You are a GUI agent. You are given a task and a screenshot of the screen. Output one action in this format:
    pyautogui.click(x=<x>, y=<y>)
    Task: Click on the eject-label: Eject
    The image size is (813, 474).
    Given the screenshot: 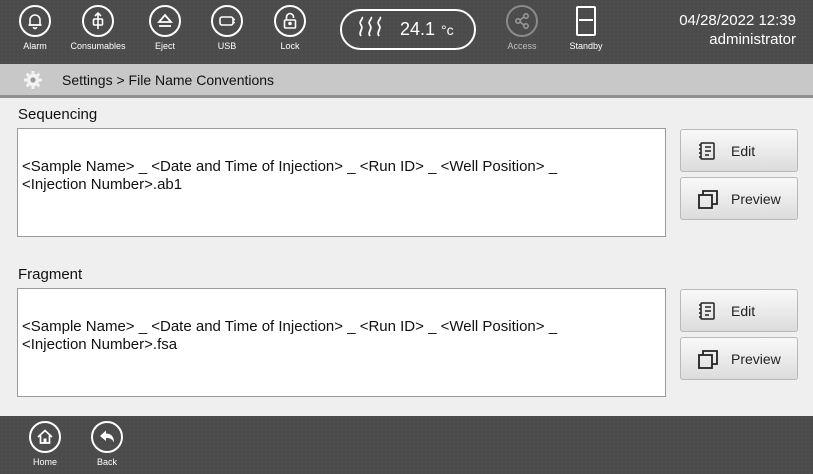 What is the action you would take?
    pyautogui.click(x=164, y=46)
    